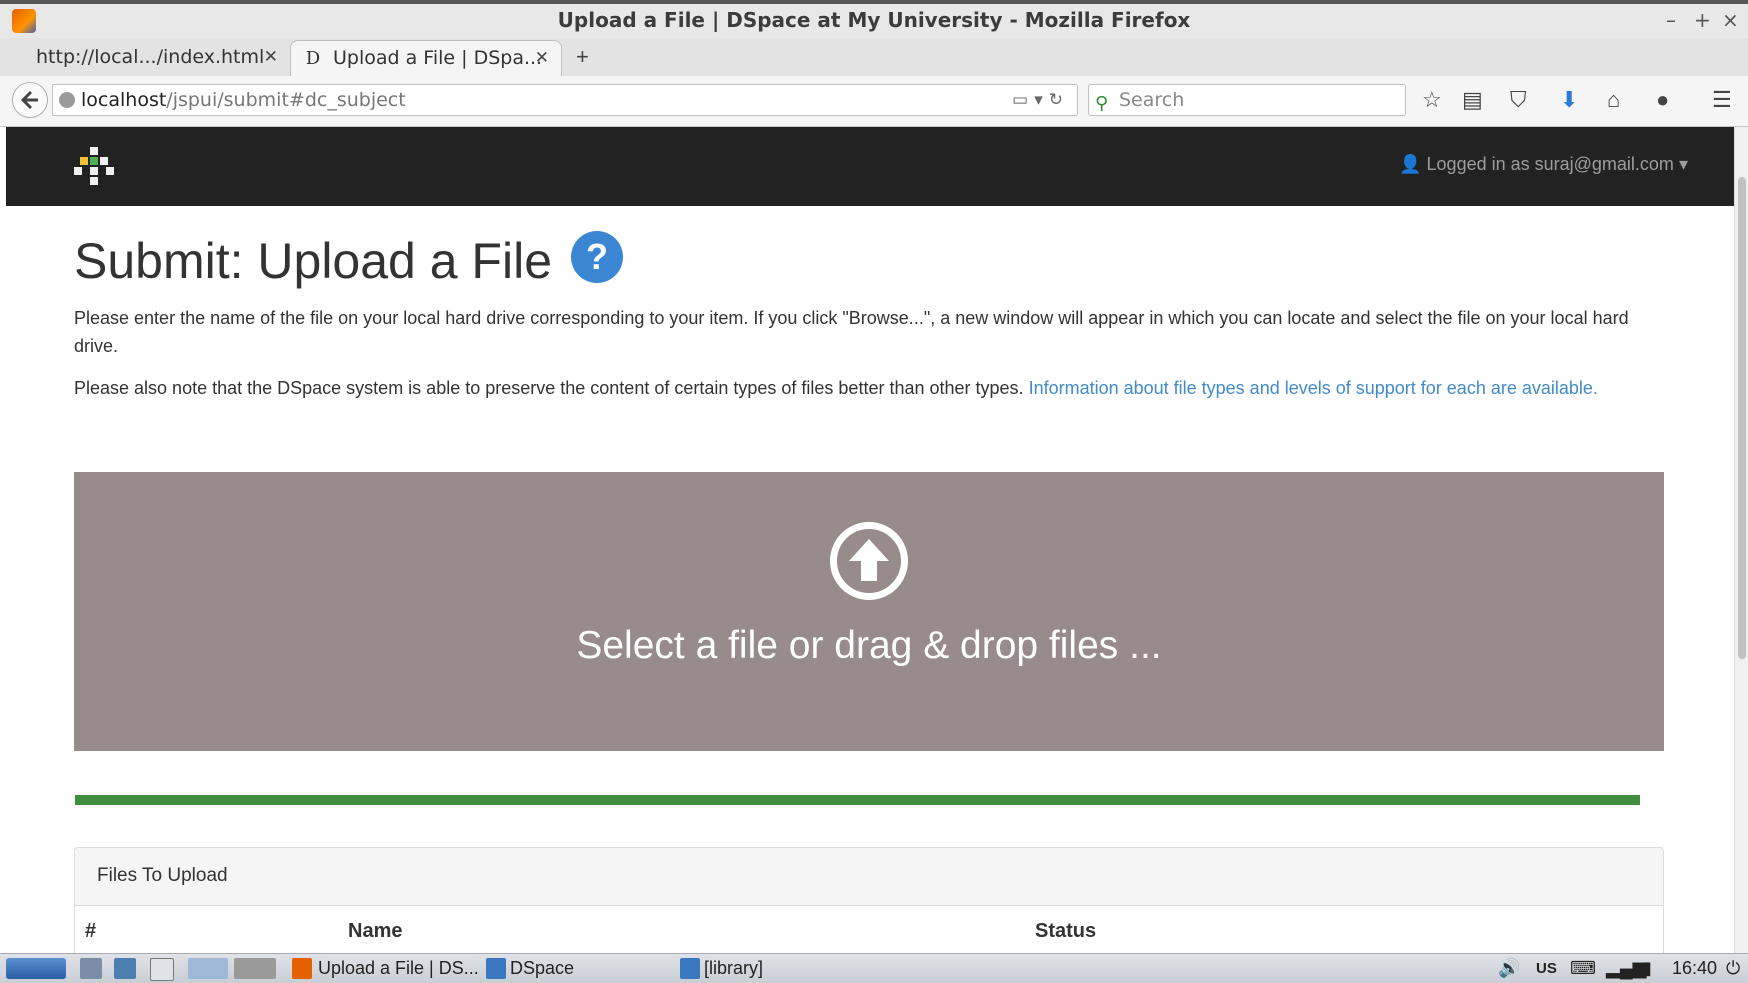  What do you see at coordinates (1152, 100) in the screenshot?
I see `search-placeholder: Search` at bounding box center [1152, 100].